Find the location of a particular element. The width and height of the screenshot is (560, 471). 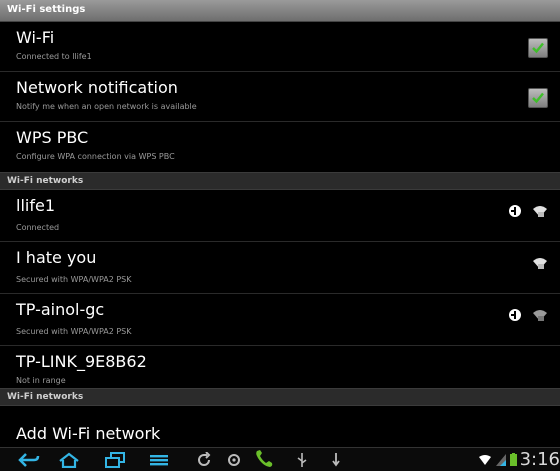

signal-strength-icon is located at coordinates (501, 460).